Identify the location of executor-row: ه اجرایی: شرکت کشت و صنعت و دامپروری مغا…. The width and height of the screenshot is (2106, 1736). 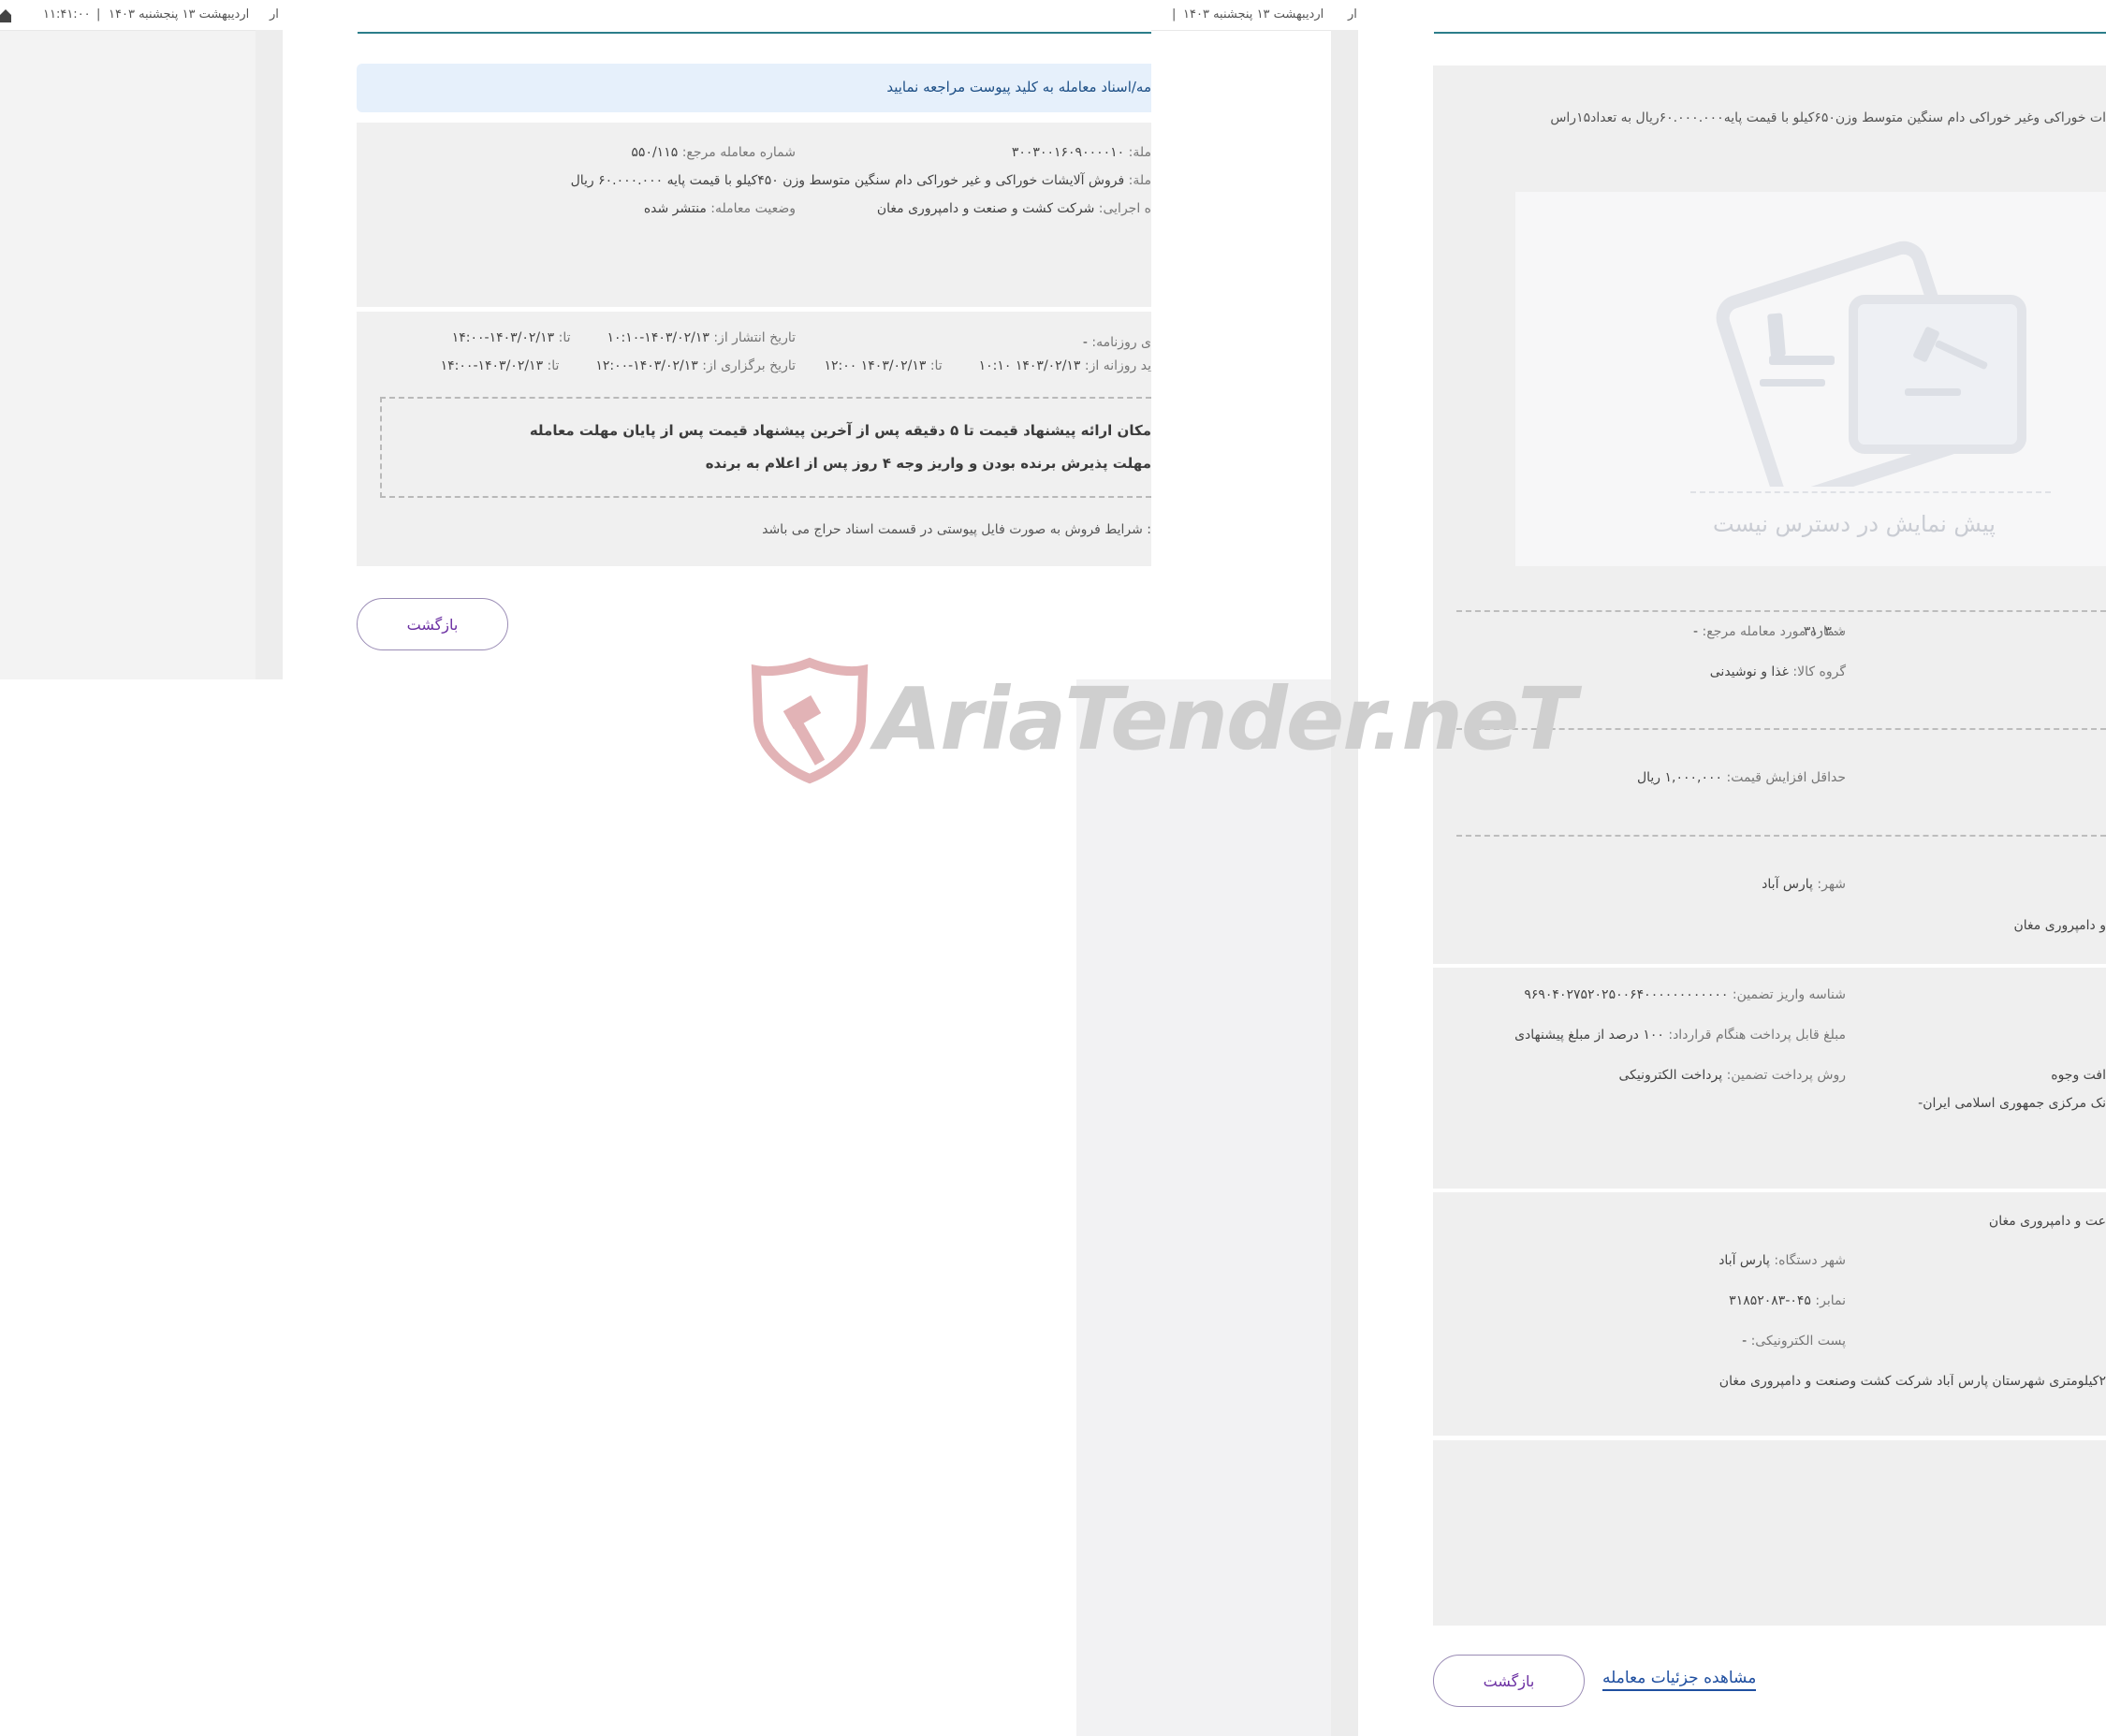
(1014, 209).